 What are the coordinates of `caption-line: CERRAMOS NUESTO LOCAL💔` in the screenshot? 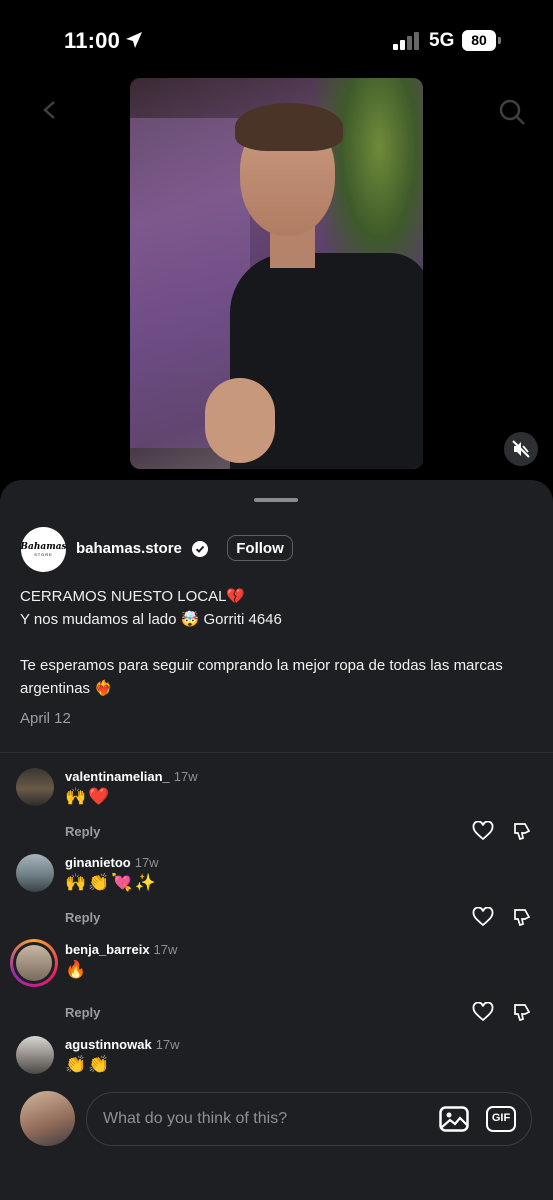 It's located at (133, 596).